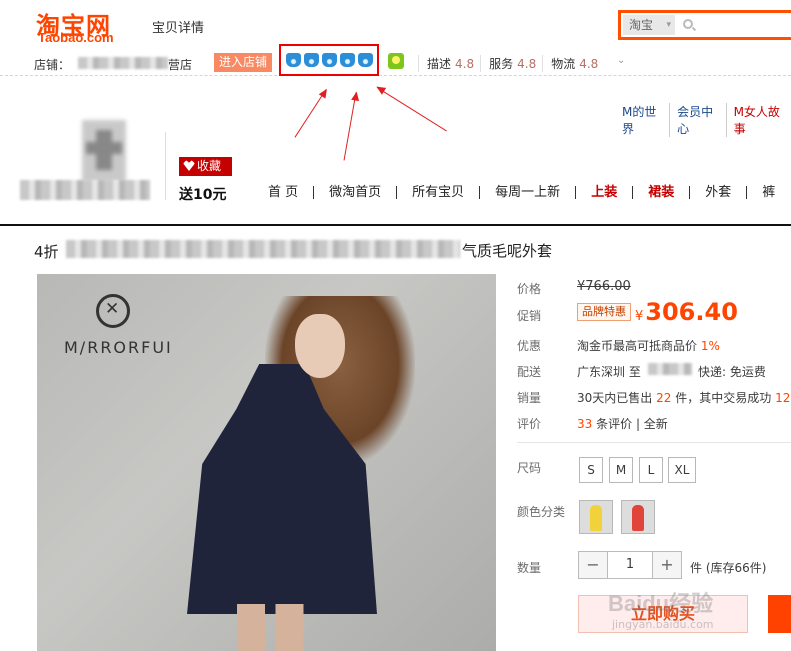  What do you see at coordinates (768, 192) in the screenshot?
I see `nav-pants: 裤` at bounding box center [768, 192].